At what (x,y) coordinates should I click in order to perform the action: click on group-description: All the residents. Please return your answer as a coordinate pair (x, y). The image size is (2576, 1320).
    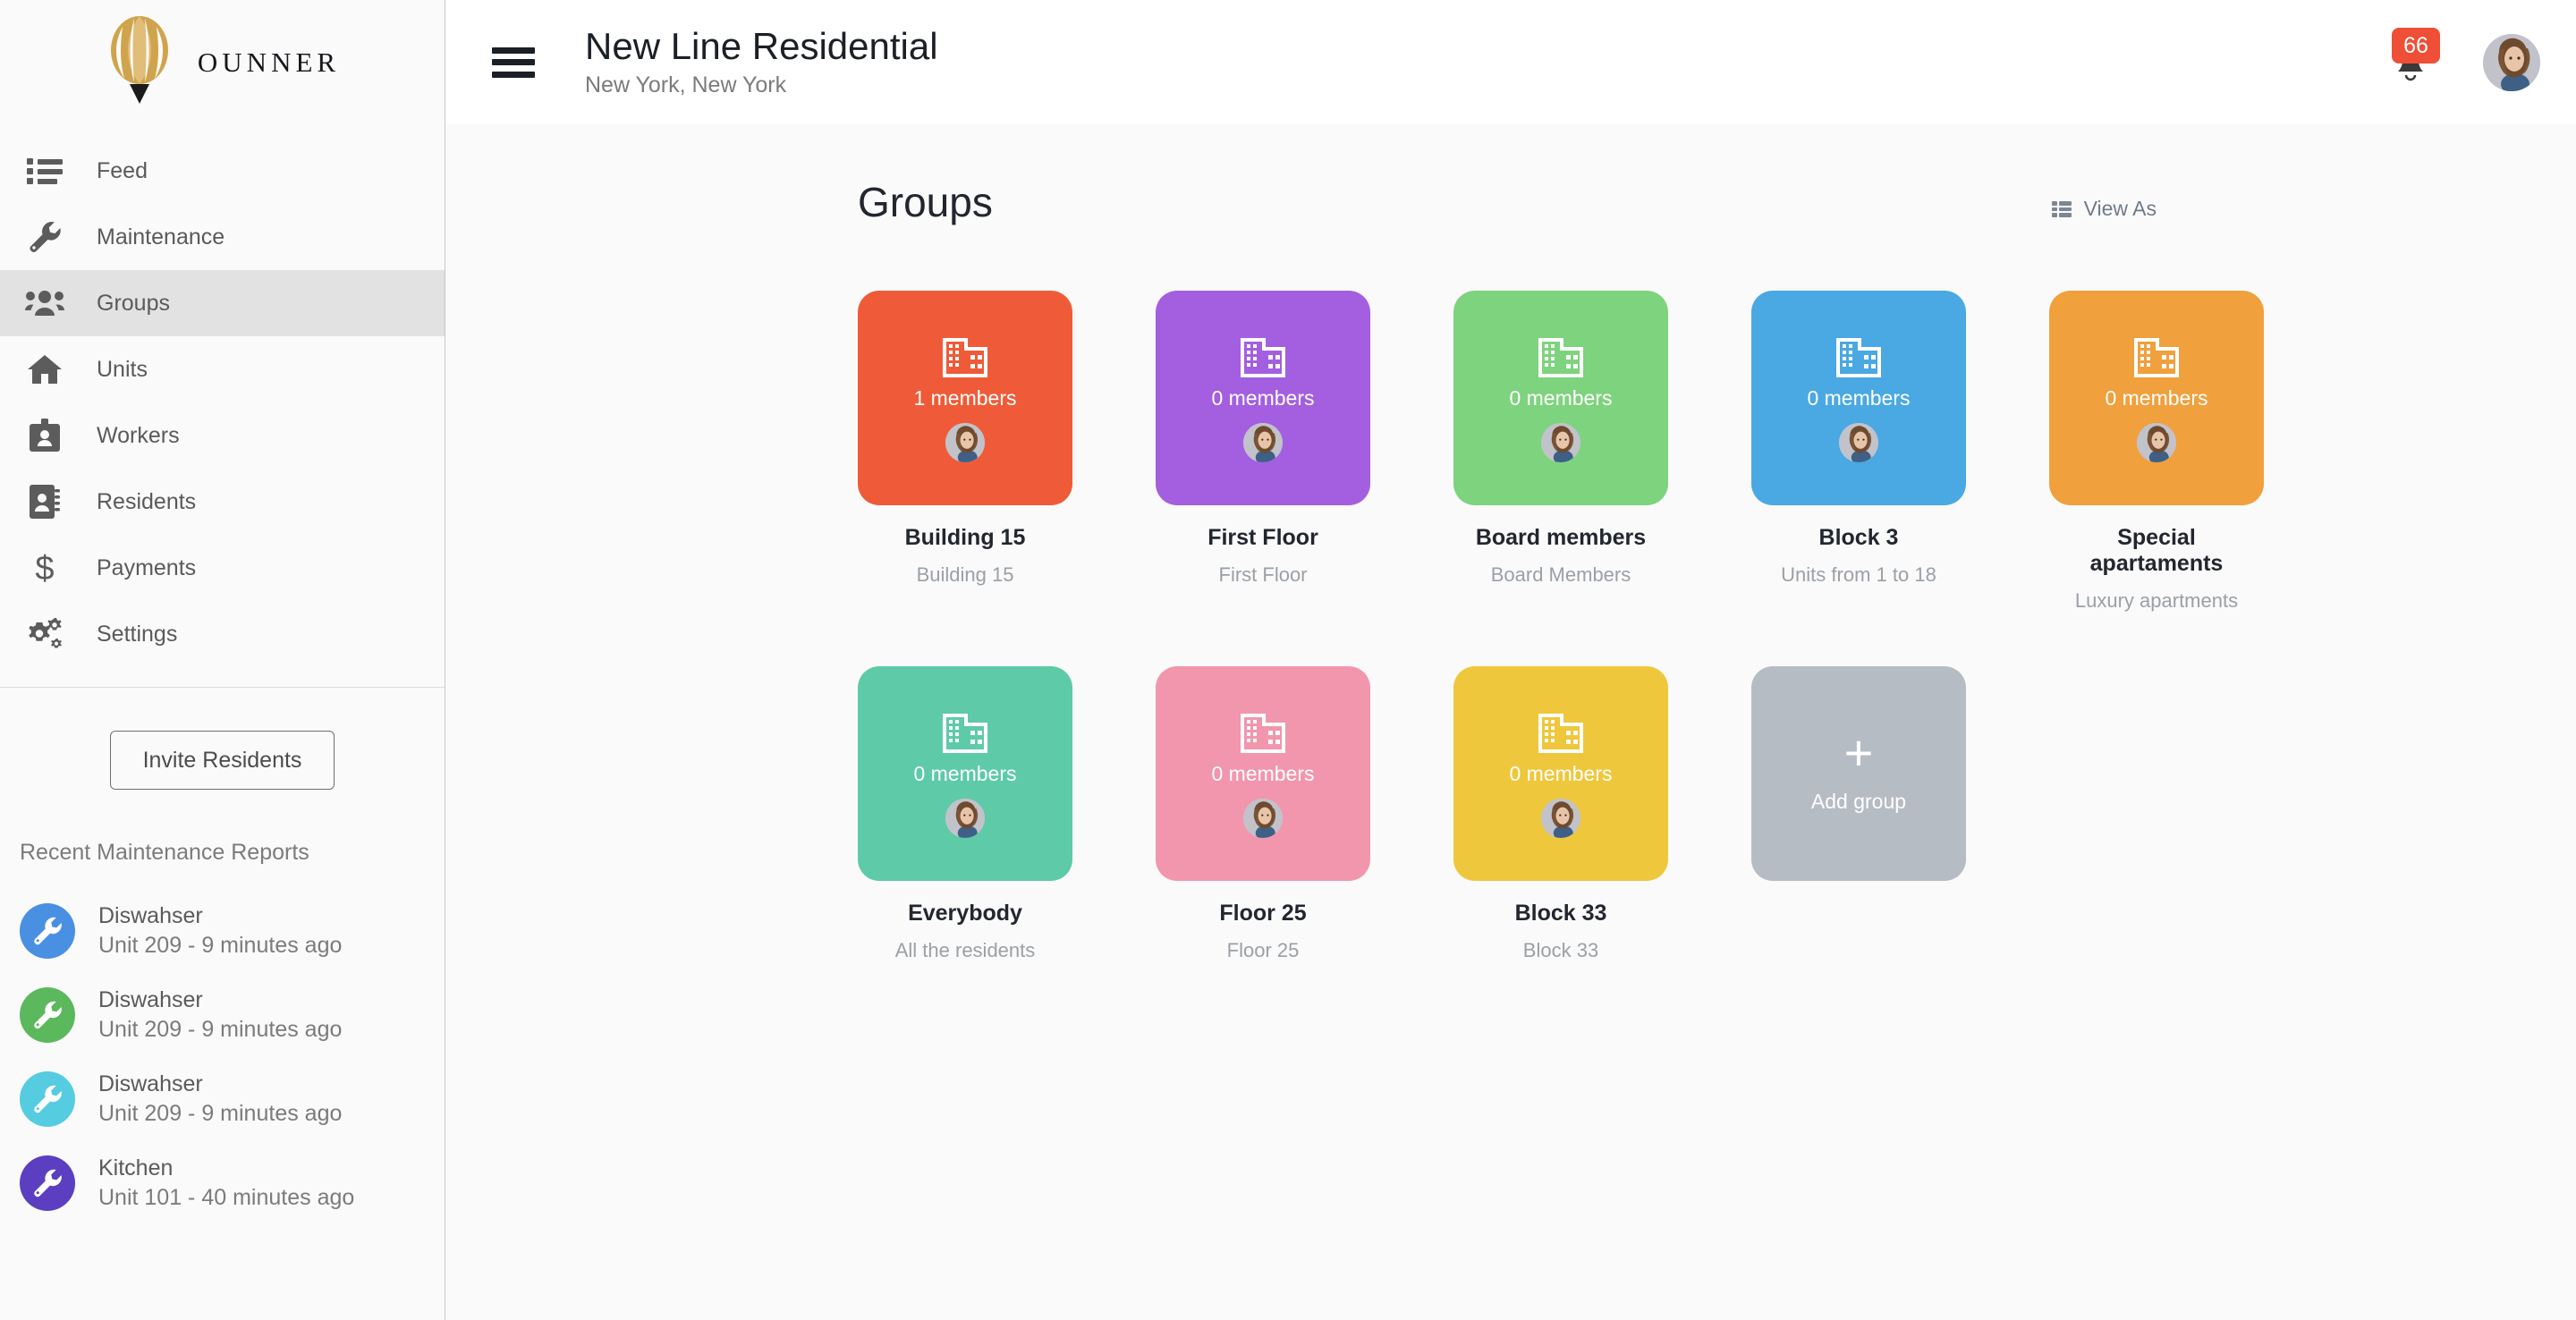
    Looking at the image, I should click on (965, 950).